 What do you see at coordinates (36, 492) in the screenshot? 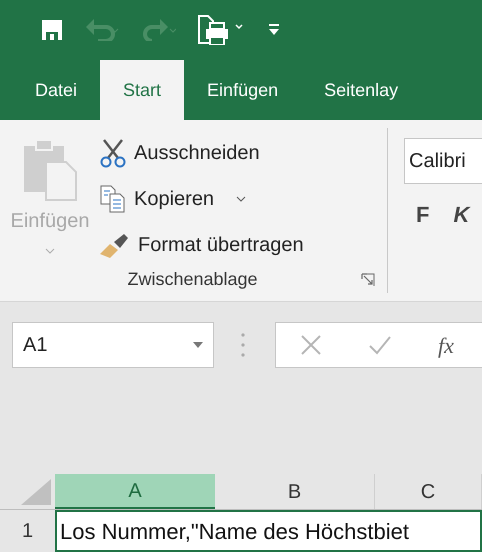
I see `corner-triangle-icon` at bounding box center [36, 492].